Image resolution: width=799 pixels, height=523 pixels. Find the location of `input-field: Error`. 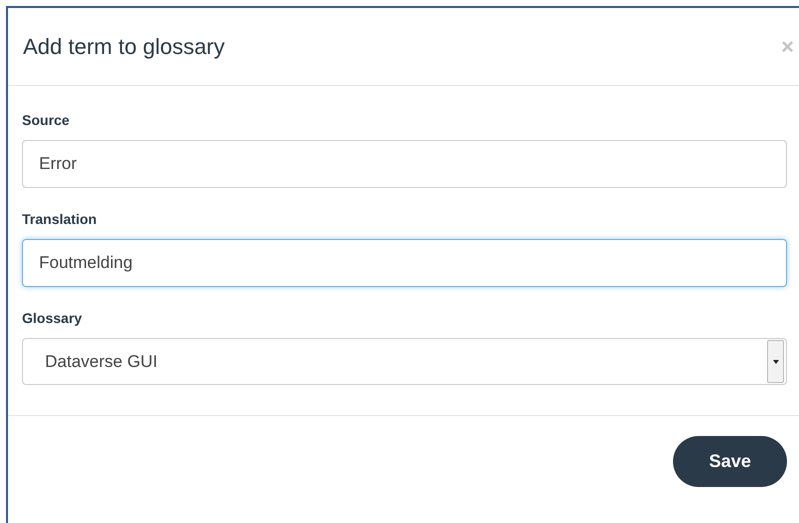

input-field: Error is located at coordinates (404, 164).